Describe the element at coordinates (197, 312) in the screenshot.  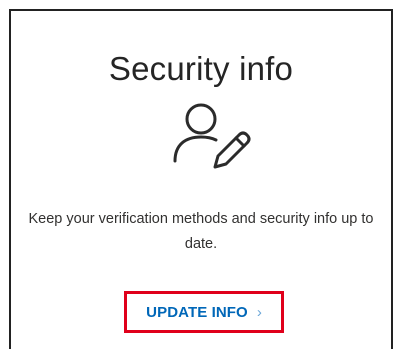
I see `update-info-label: UPDATE INFO` at that location.